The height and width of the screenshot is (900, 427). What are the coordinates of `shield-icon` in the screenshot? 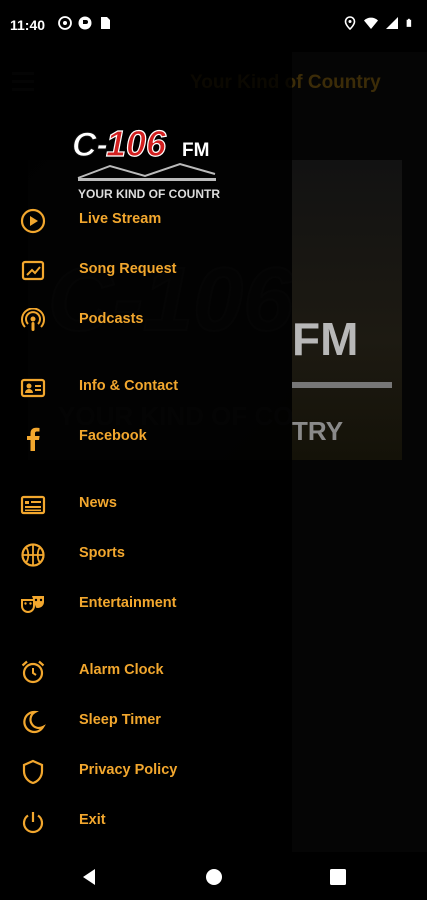 It's located at (33, 772).